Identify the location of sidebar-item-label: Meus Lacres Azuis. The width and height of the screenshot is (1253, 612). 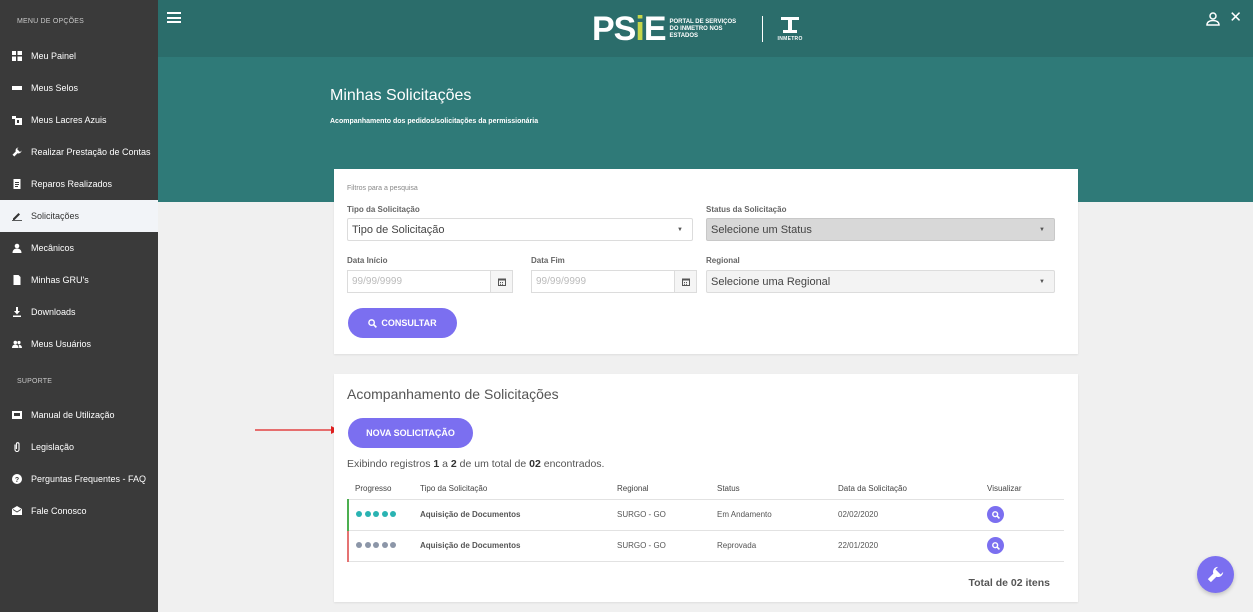
(69, 120).